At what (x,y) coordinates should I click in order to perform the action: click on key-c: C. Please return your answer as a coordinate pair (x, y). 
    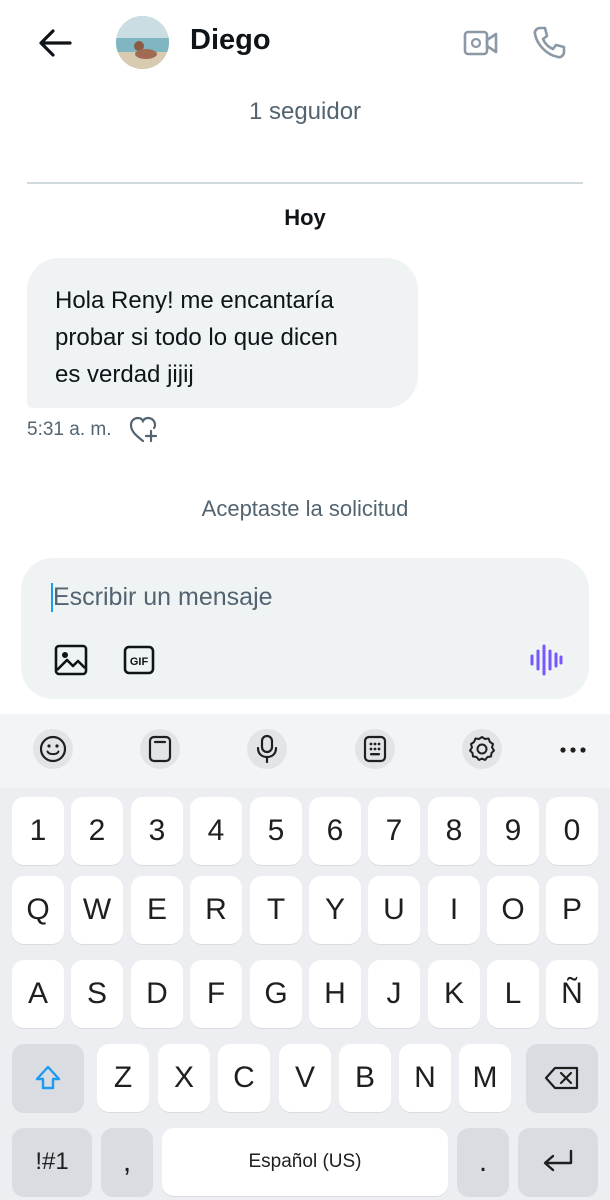
    Looking at the image, I should click on (244, 1078).